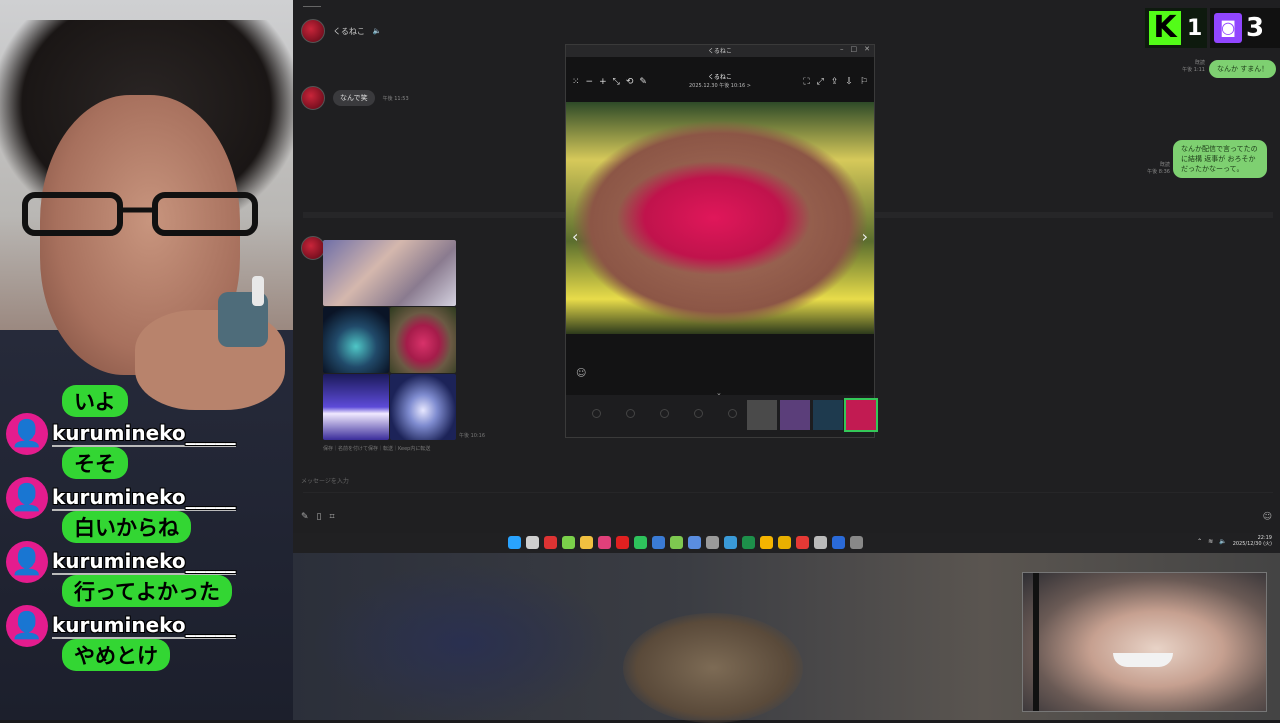 This screenshot has width=1280, height=723. I want to click on kick-viewer-badge: K 1, so click(1176, 28).